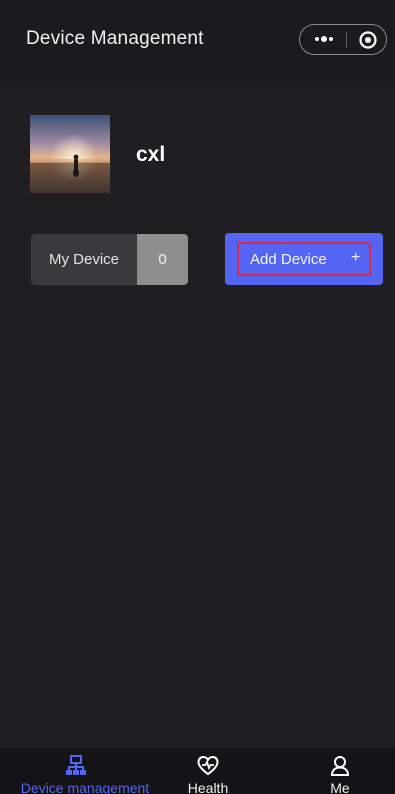 The height and width of the screenshot is (794, 395). What do you see at coordinates (208, 766) in the screenshot?
I see `heart-pulse-icon` at bounding box center [208, 766].